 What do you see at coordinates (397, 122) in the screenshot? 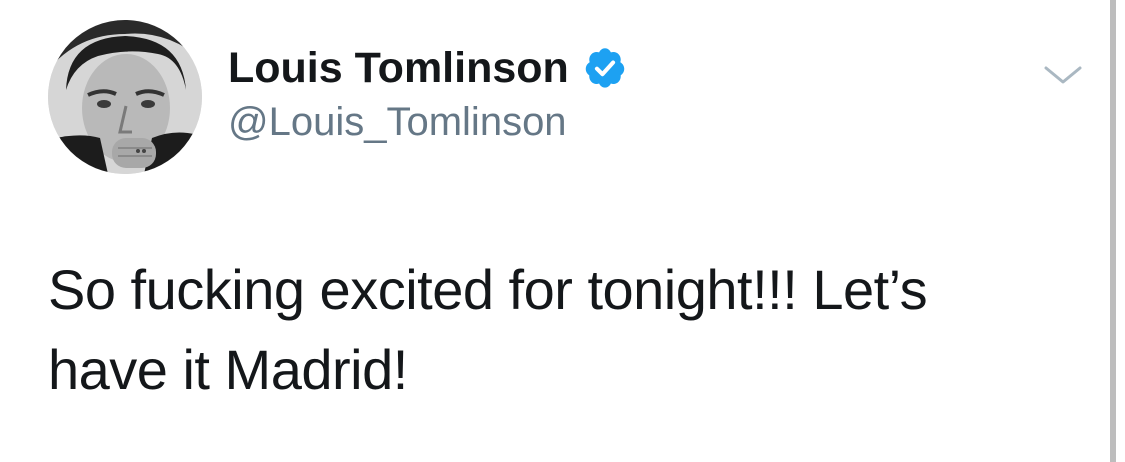
I see `user-handle: @Louis_Tomlinson` at bounding box center [397, 122].